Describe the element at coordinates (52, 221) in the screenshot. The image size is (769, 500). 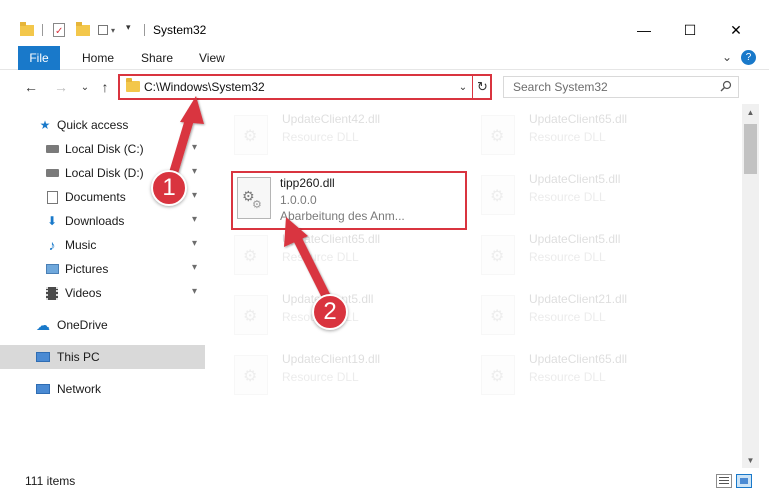
I see `downloads-icon: ⬇` at that location.